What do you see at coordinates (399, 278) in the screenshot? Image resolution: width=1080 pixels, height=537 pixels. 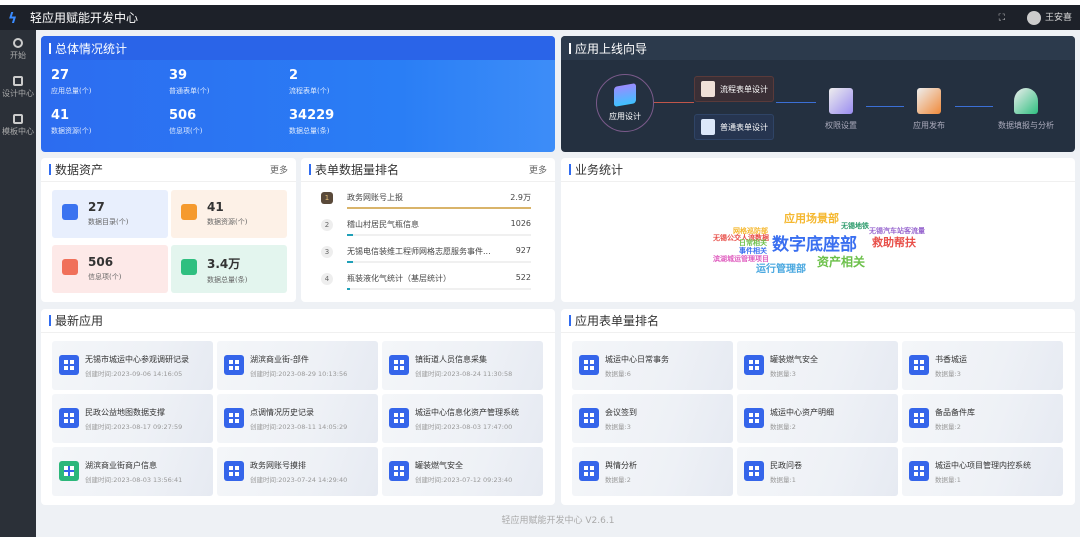 I see `rank-name: 瓶装液化气统计（基层统计）` at bounding box center [399, 278].